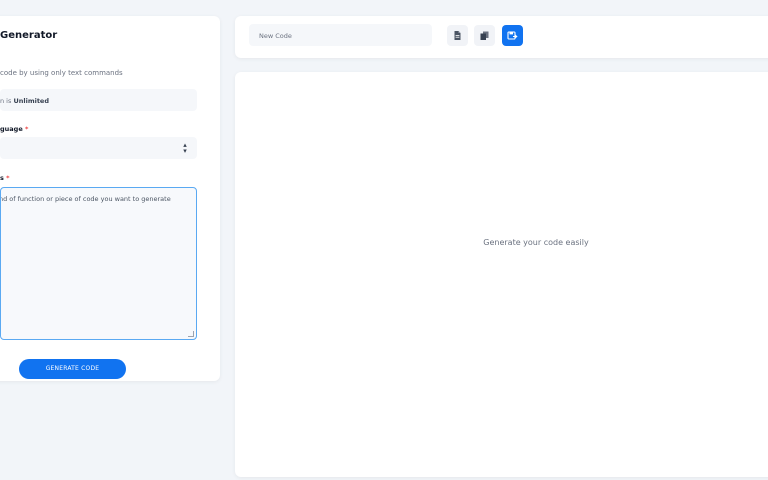 This screenshot has height=480, width=768. Describe the element at coordinates (2, 178) in the screenshot. I see `description-label-text: s` at that location.